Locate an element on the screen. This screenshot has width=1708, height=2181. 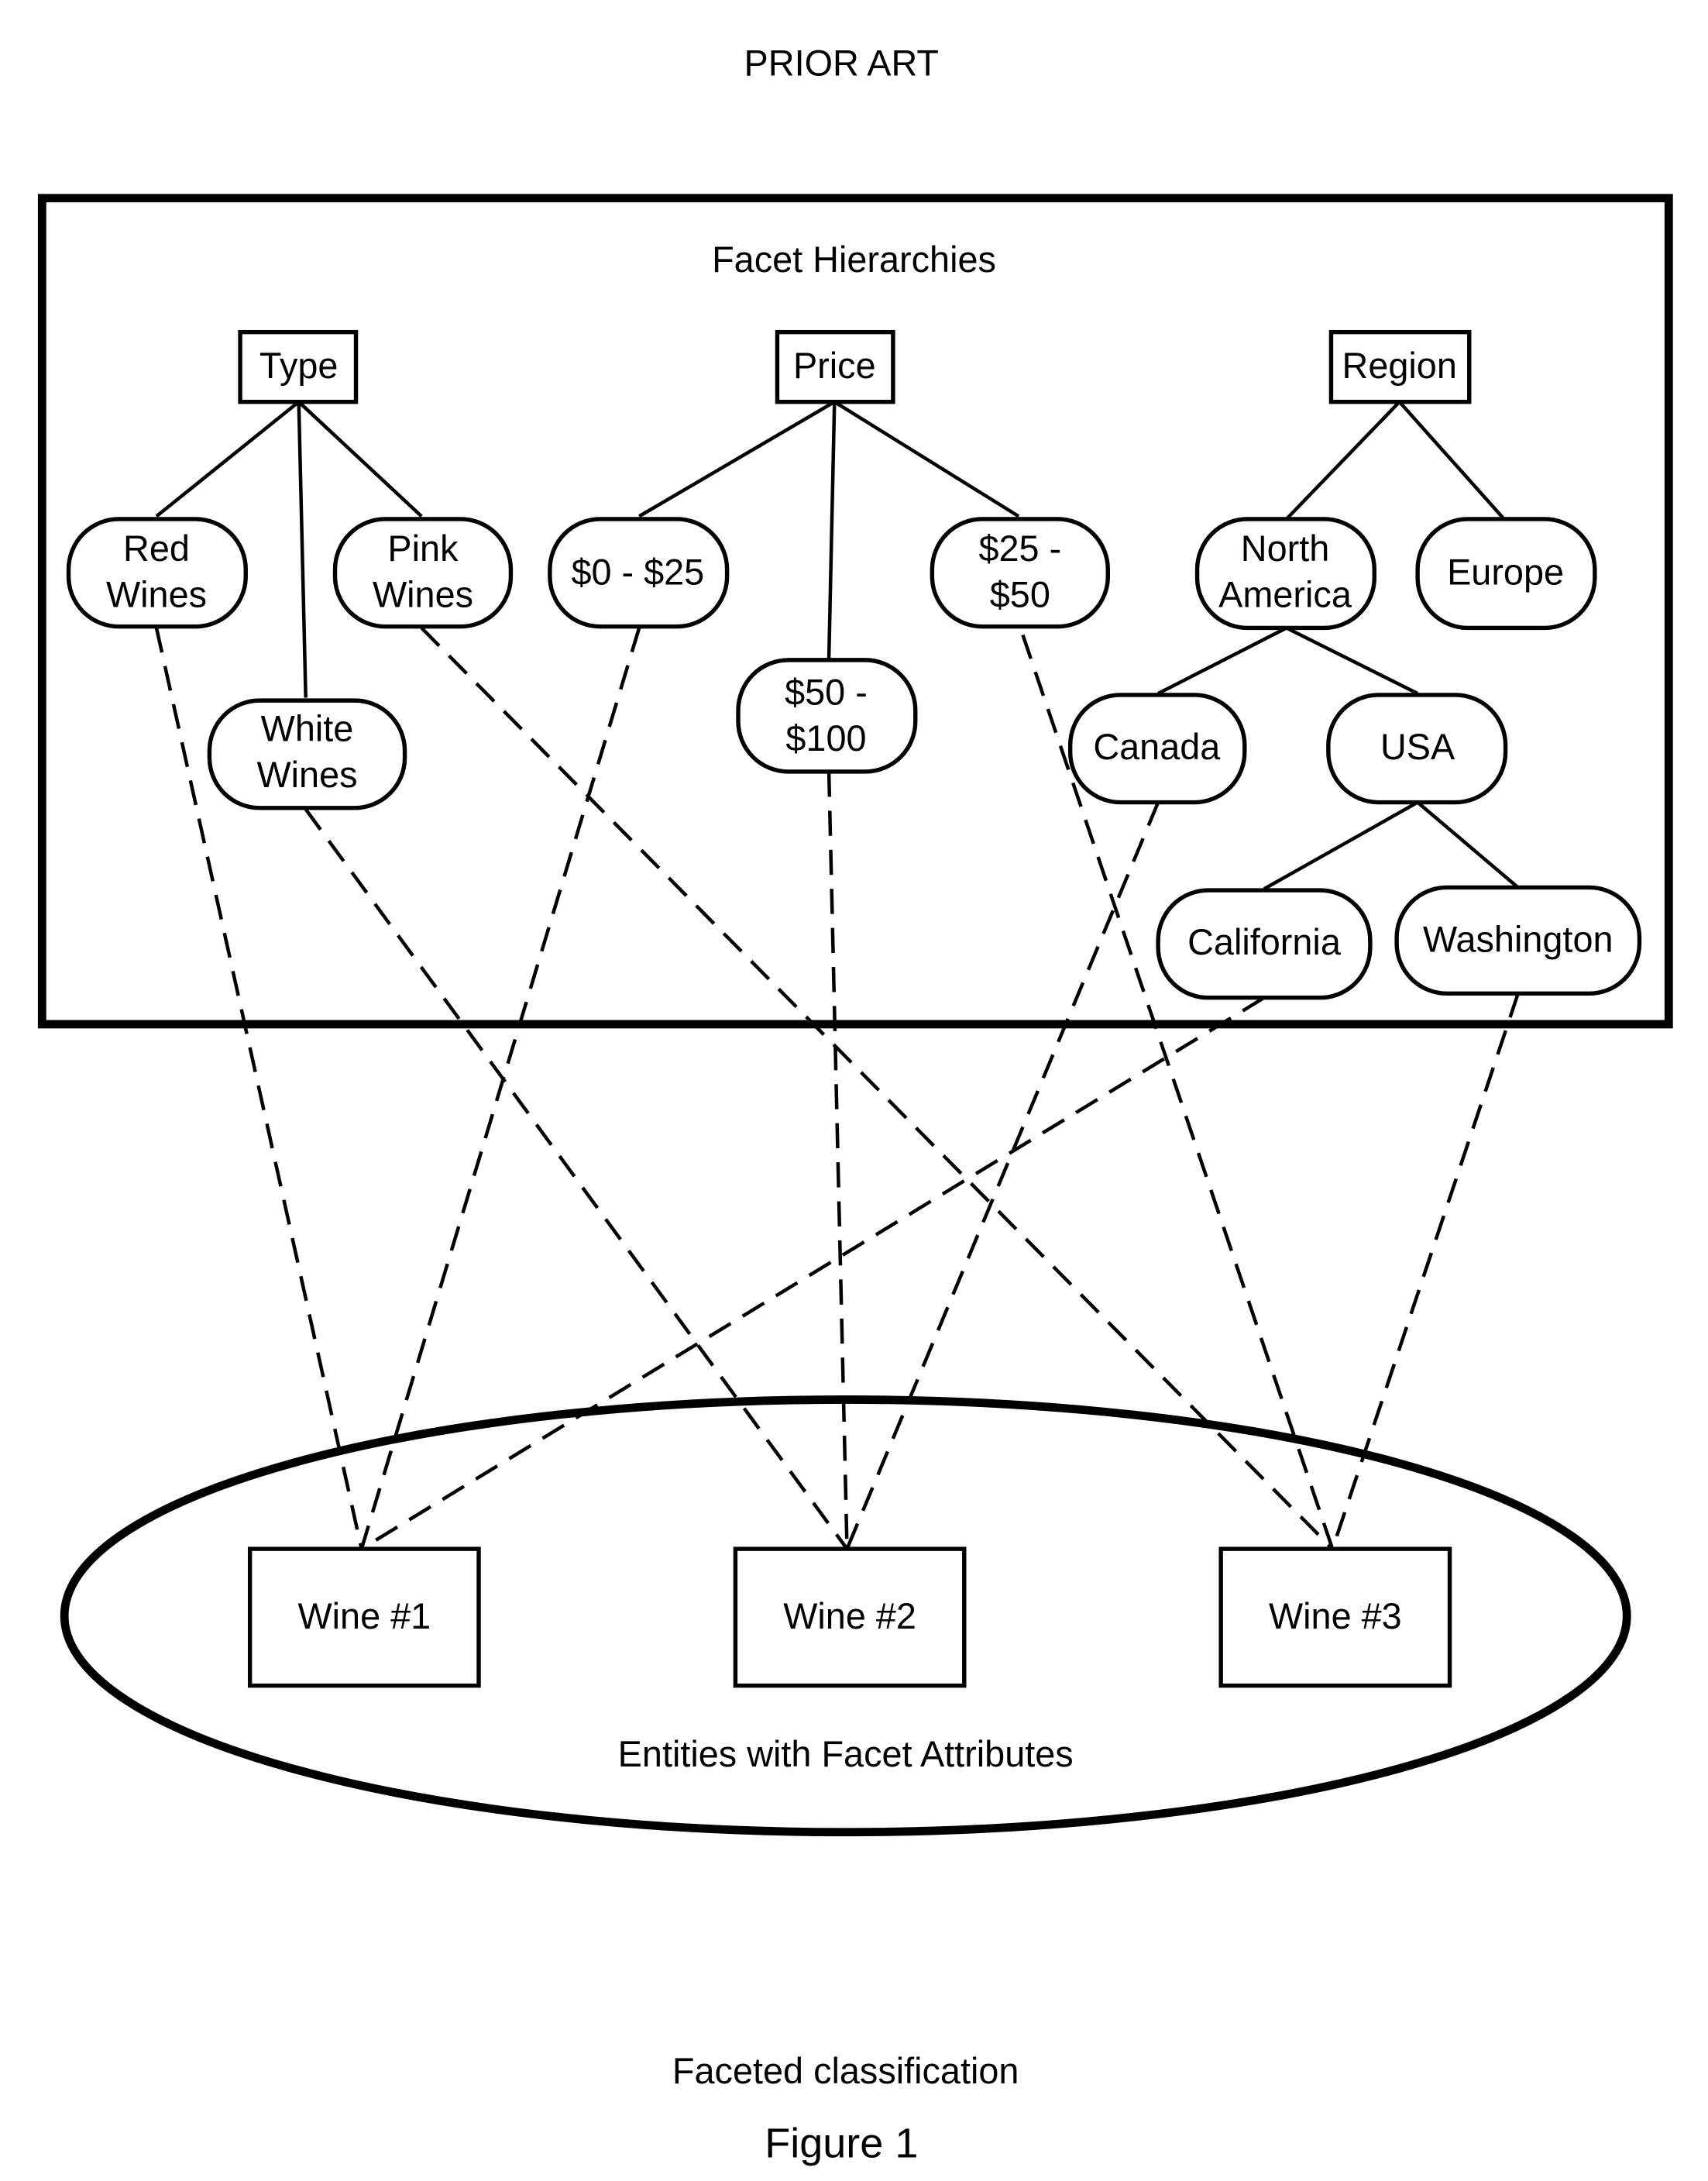
node-north-america: North America is located at coordinates (1285, 574).